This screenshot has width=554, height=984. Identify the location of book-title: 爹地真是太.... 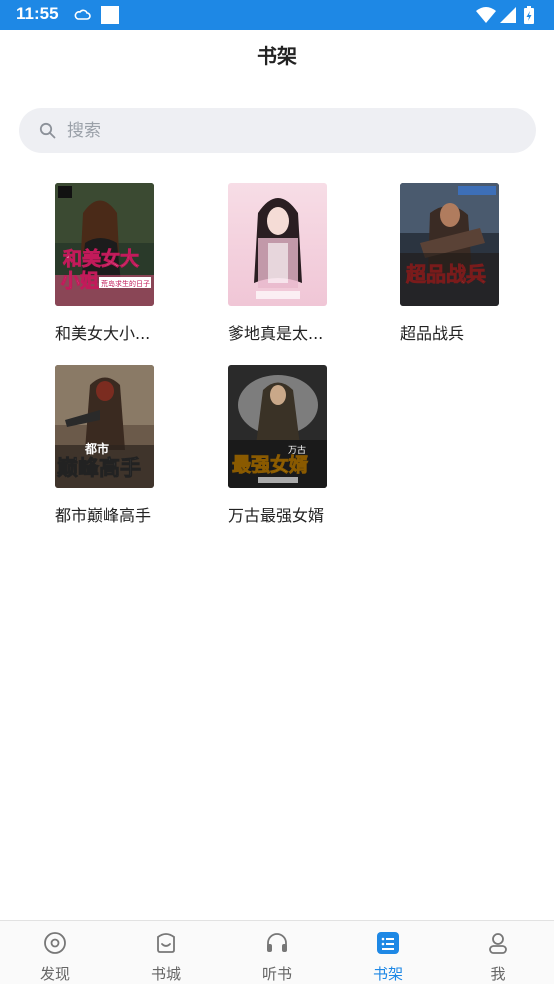
(276, 333).